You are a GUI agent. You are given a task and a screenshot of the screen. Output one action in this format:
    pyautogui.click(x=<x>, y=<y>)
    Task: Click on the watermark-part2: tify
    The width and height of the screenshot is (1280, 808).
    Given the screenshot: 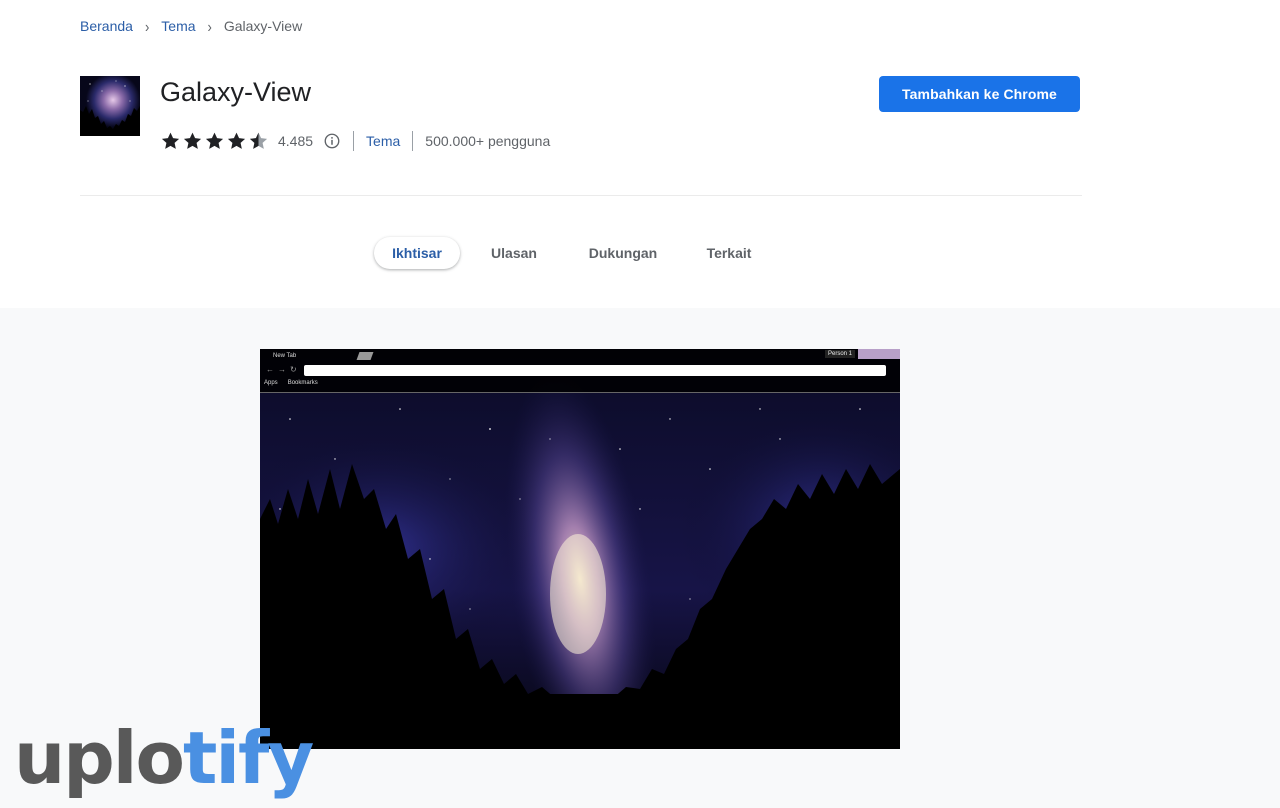 What is the action you would take?
    pyautogui.click(x=248, y=758)
    